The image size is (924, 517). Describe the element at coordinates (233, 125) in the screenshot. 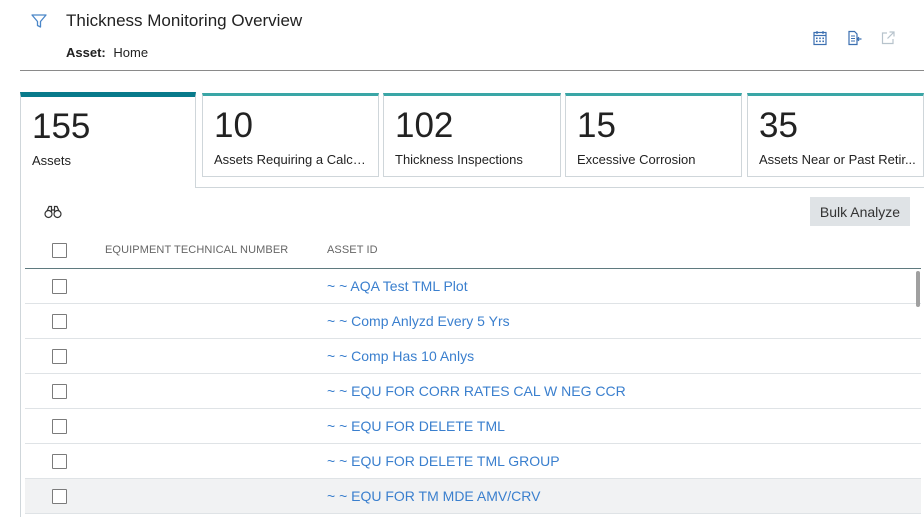

I see `tile-count: 10` at that location.